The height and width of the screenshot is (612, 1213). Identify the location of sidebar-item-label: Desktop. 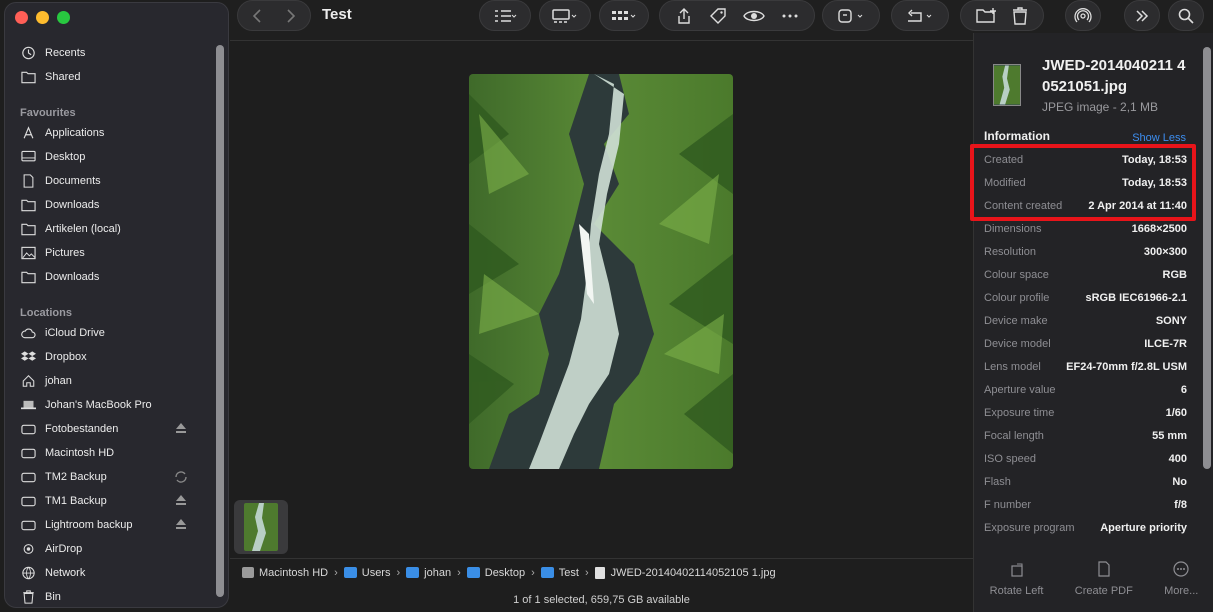
(65, 157).